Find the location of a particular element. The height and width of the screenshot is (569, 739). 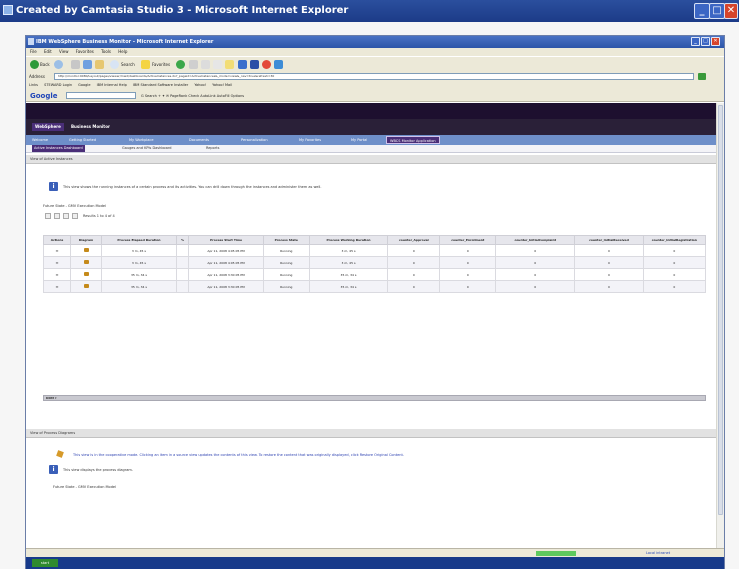

toolbar-red-icon is located at coordinates (266, 64).